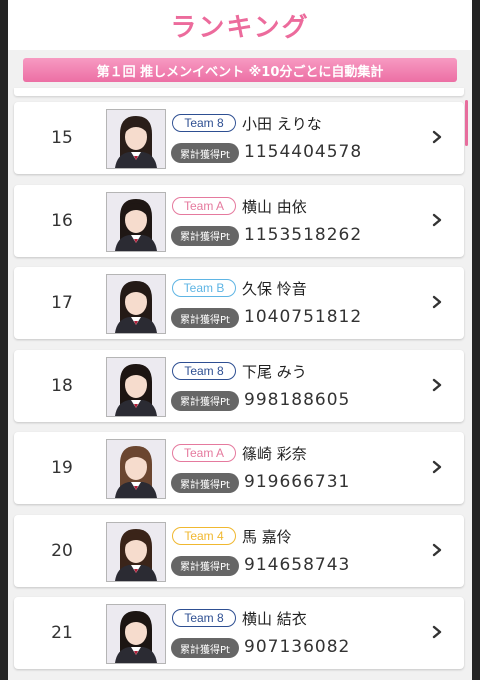  I want to click on points-value: 1040751812, so click(303, 317).